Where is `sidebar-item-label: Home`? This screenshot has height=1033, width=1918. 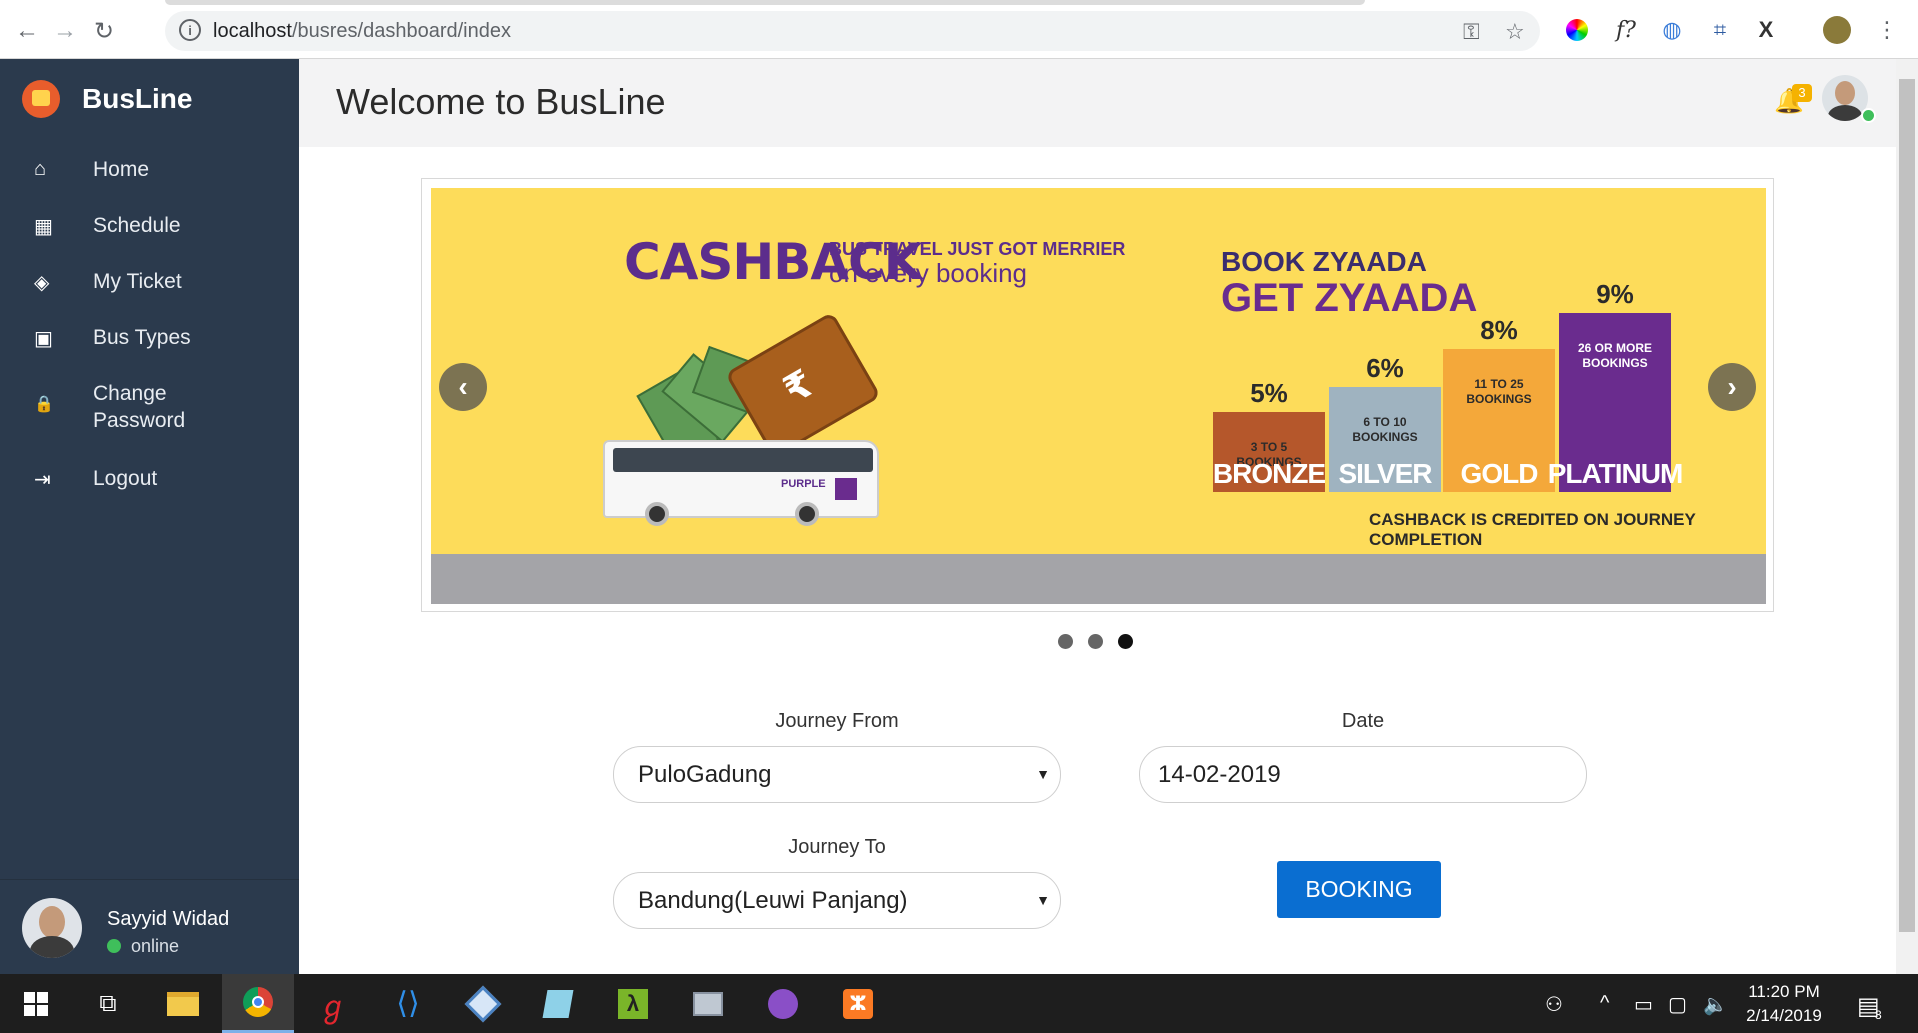
sidebar-item-label: Home is located at coordinates (121, 169).